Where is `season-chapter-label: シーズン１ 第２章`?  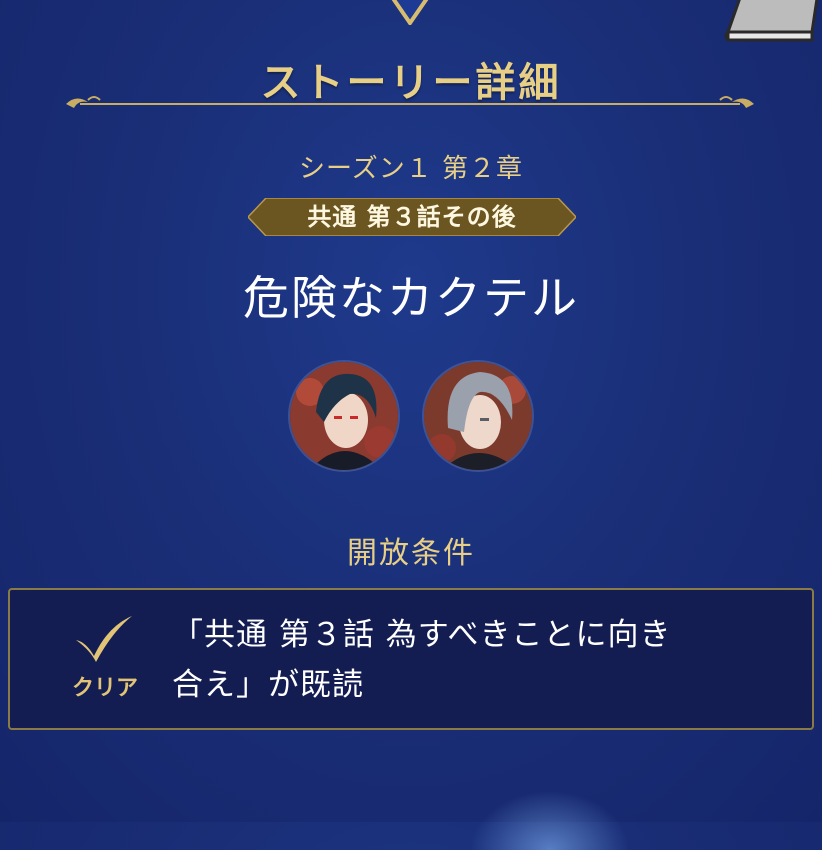
season-chapter-label: シーズン１ 第２章 is located at coordinates (411, 169).